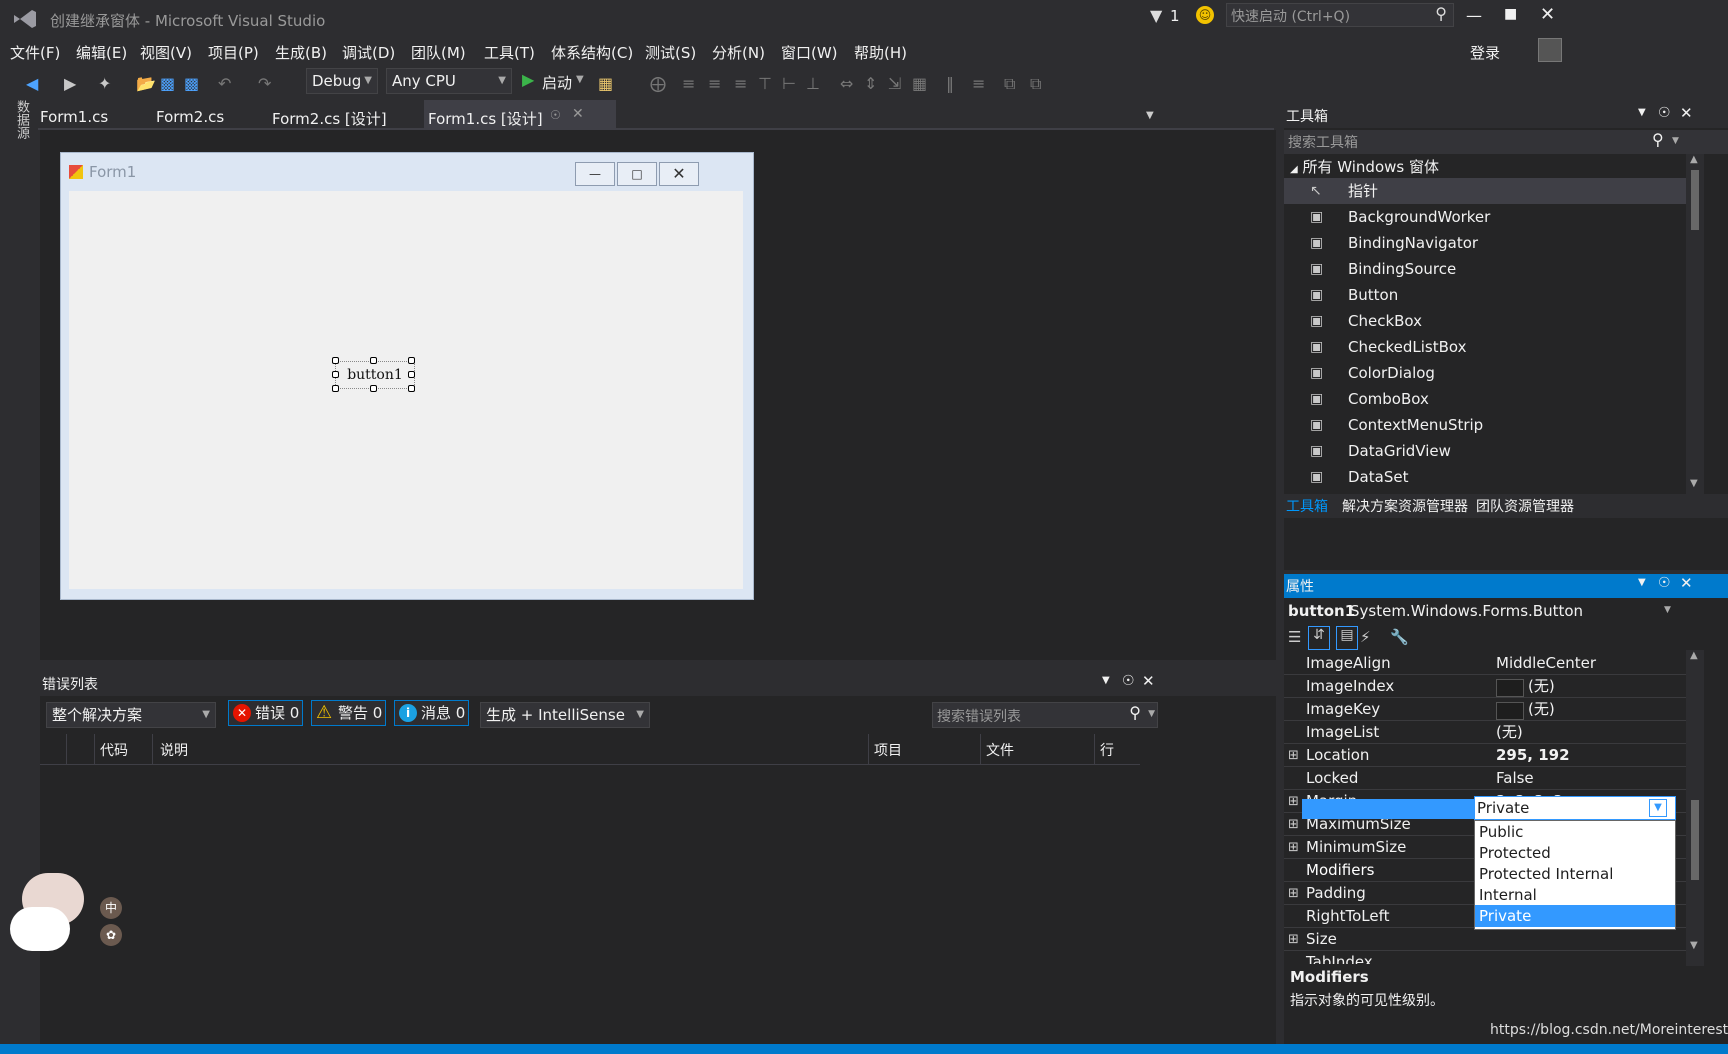 The height and width of the screenshot is (1054, 1728). I want to click on toolbox-item: ▣ Button, so click(1489, 295).